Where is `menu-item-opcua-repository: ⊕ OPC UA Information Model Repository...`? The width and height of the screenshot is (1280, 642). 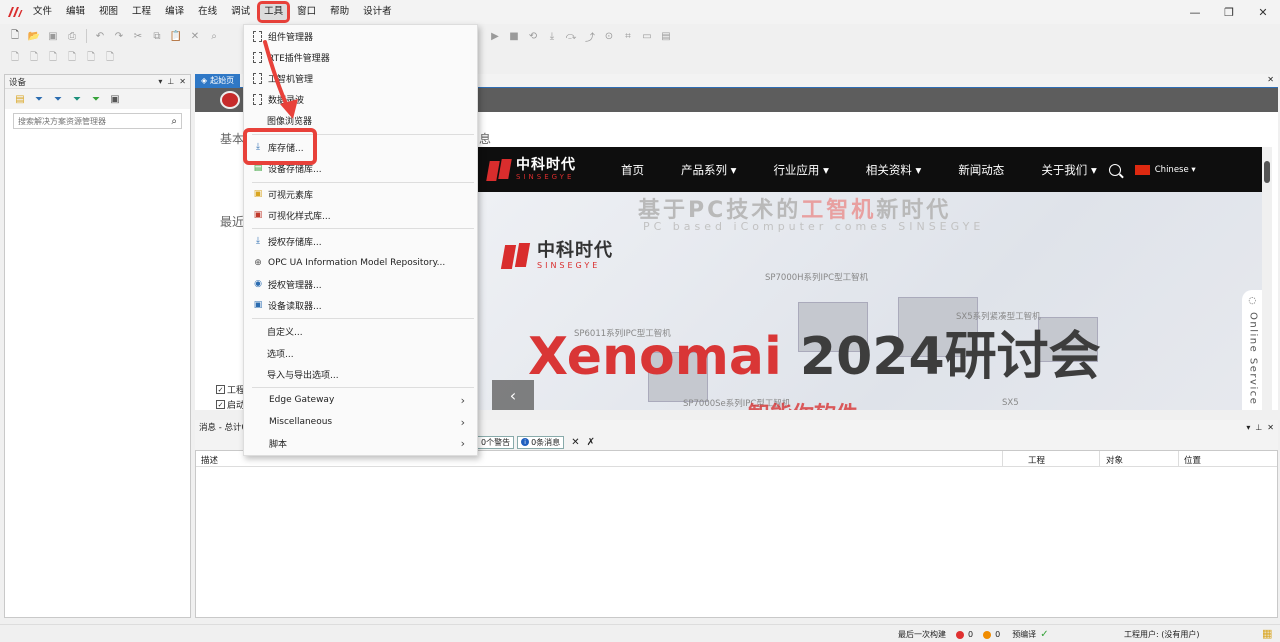
menu-item-opcua-repository: ⊕ OPC UA Information Model Repository... is located at coordinates (360, 263).